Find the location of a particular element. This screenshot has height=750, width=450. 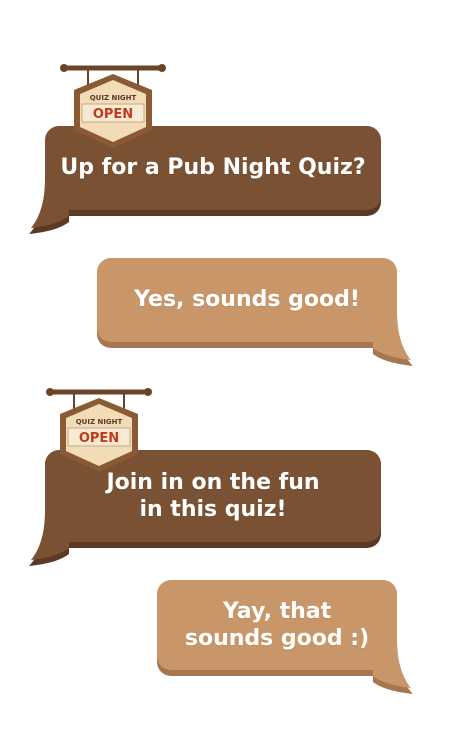

message-bubble: Yes, sounds good! is located at coordinates (255, 312).